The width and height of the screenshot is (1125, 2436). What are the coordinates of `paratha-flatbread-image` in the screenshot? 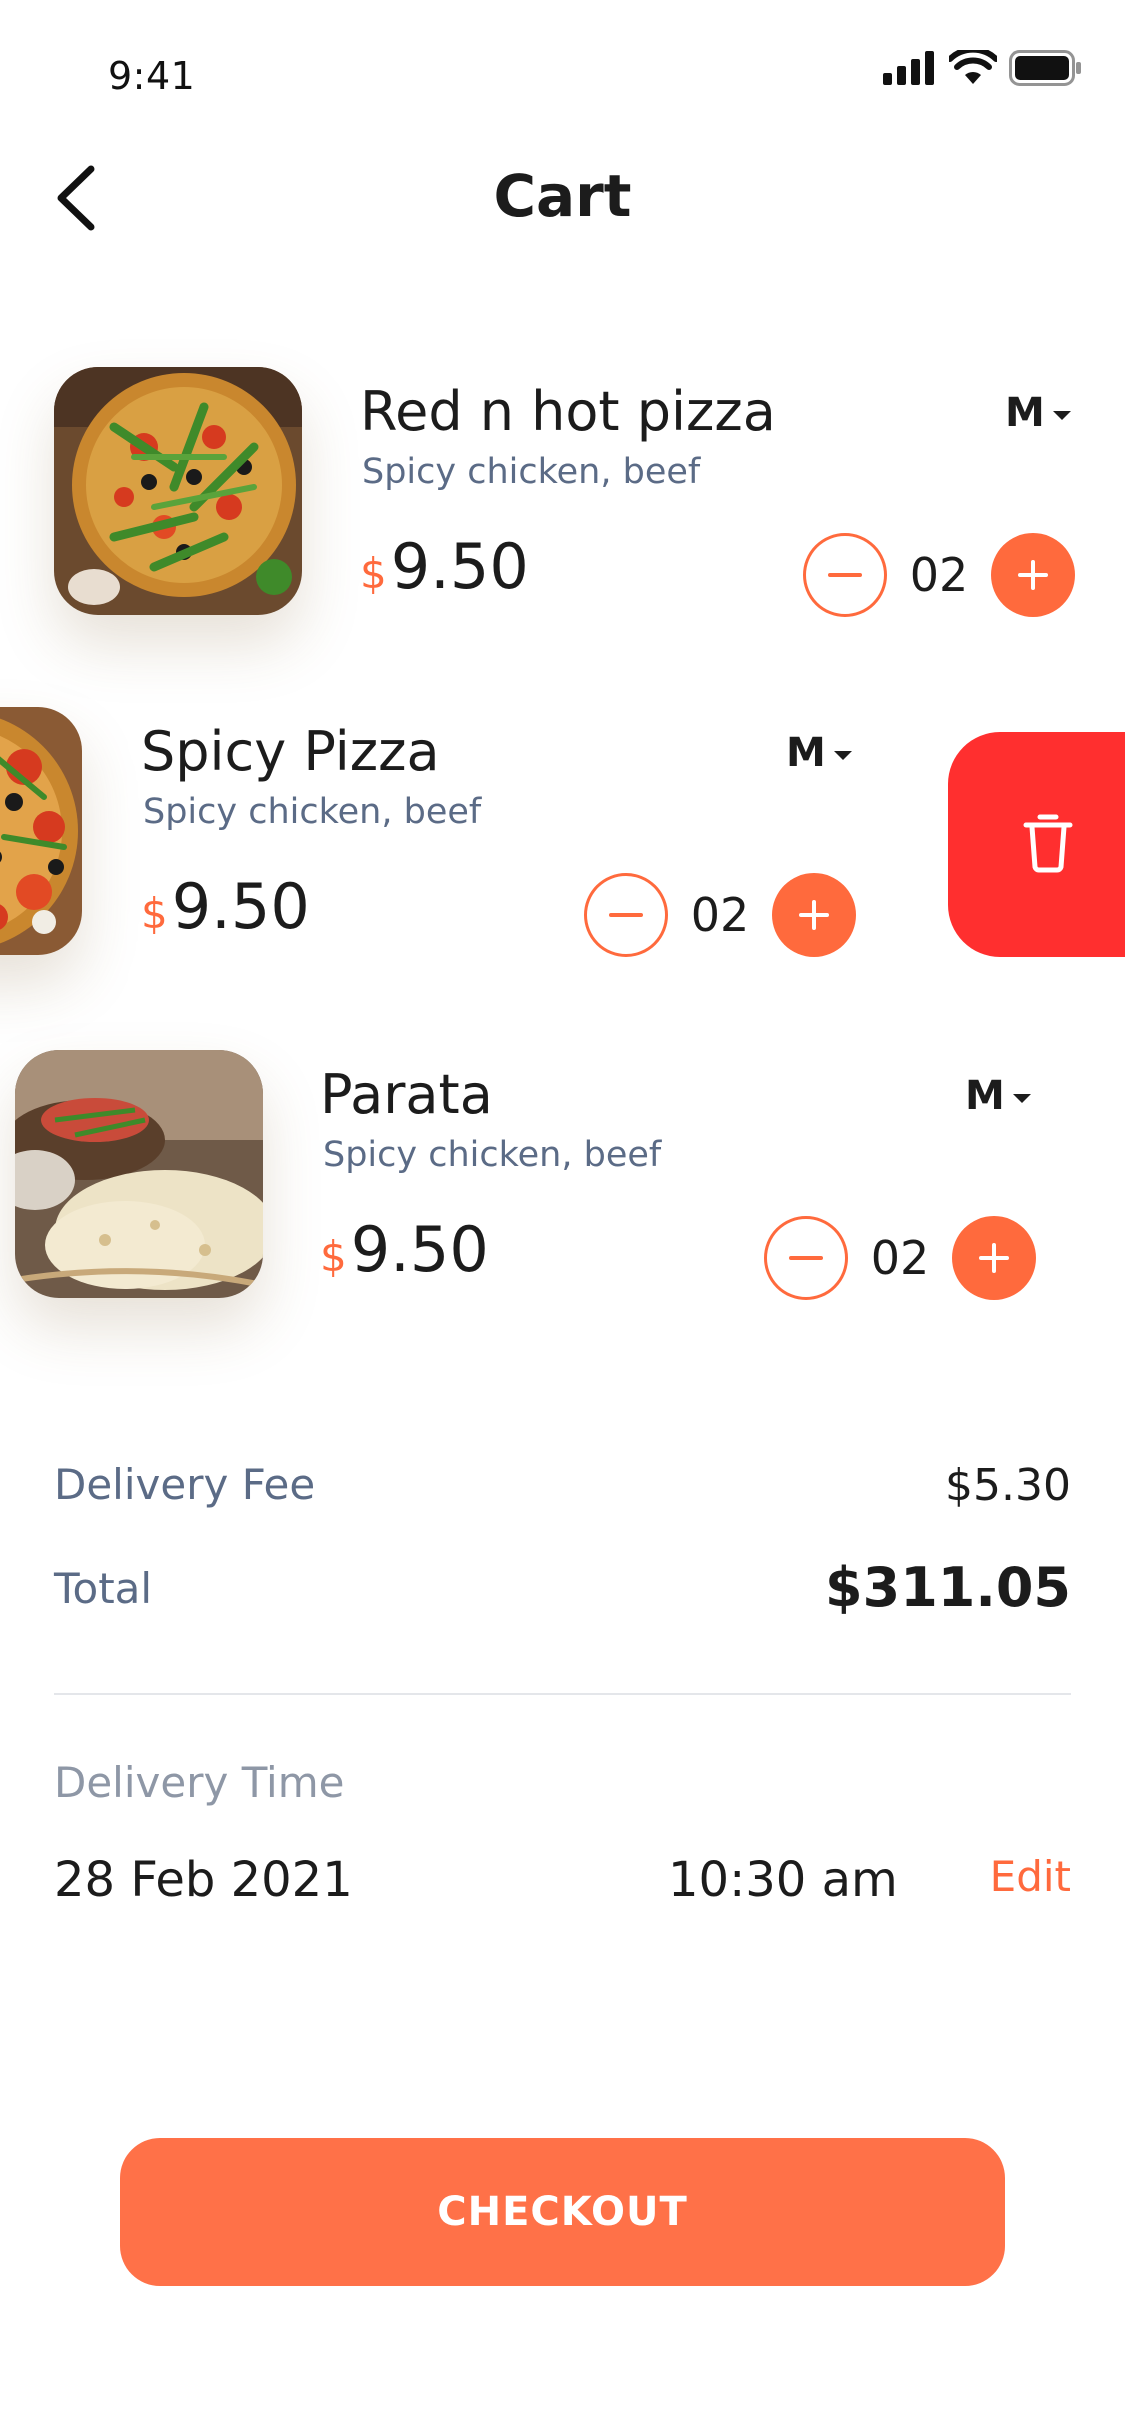 It's located at (139, 1174).